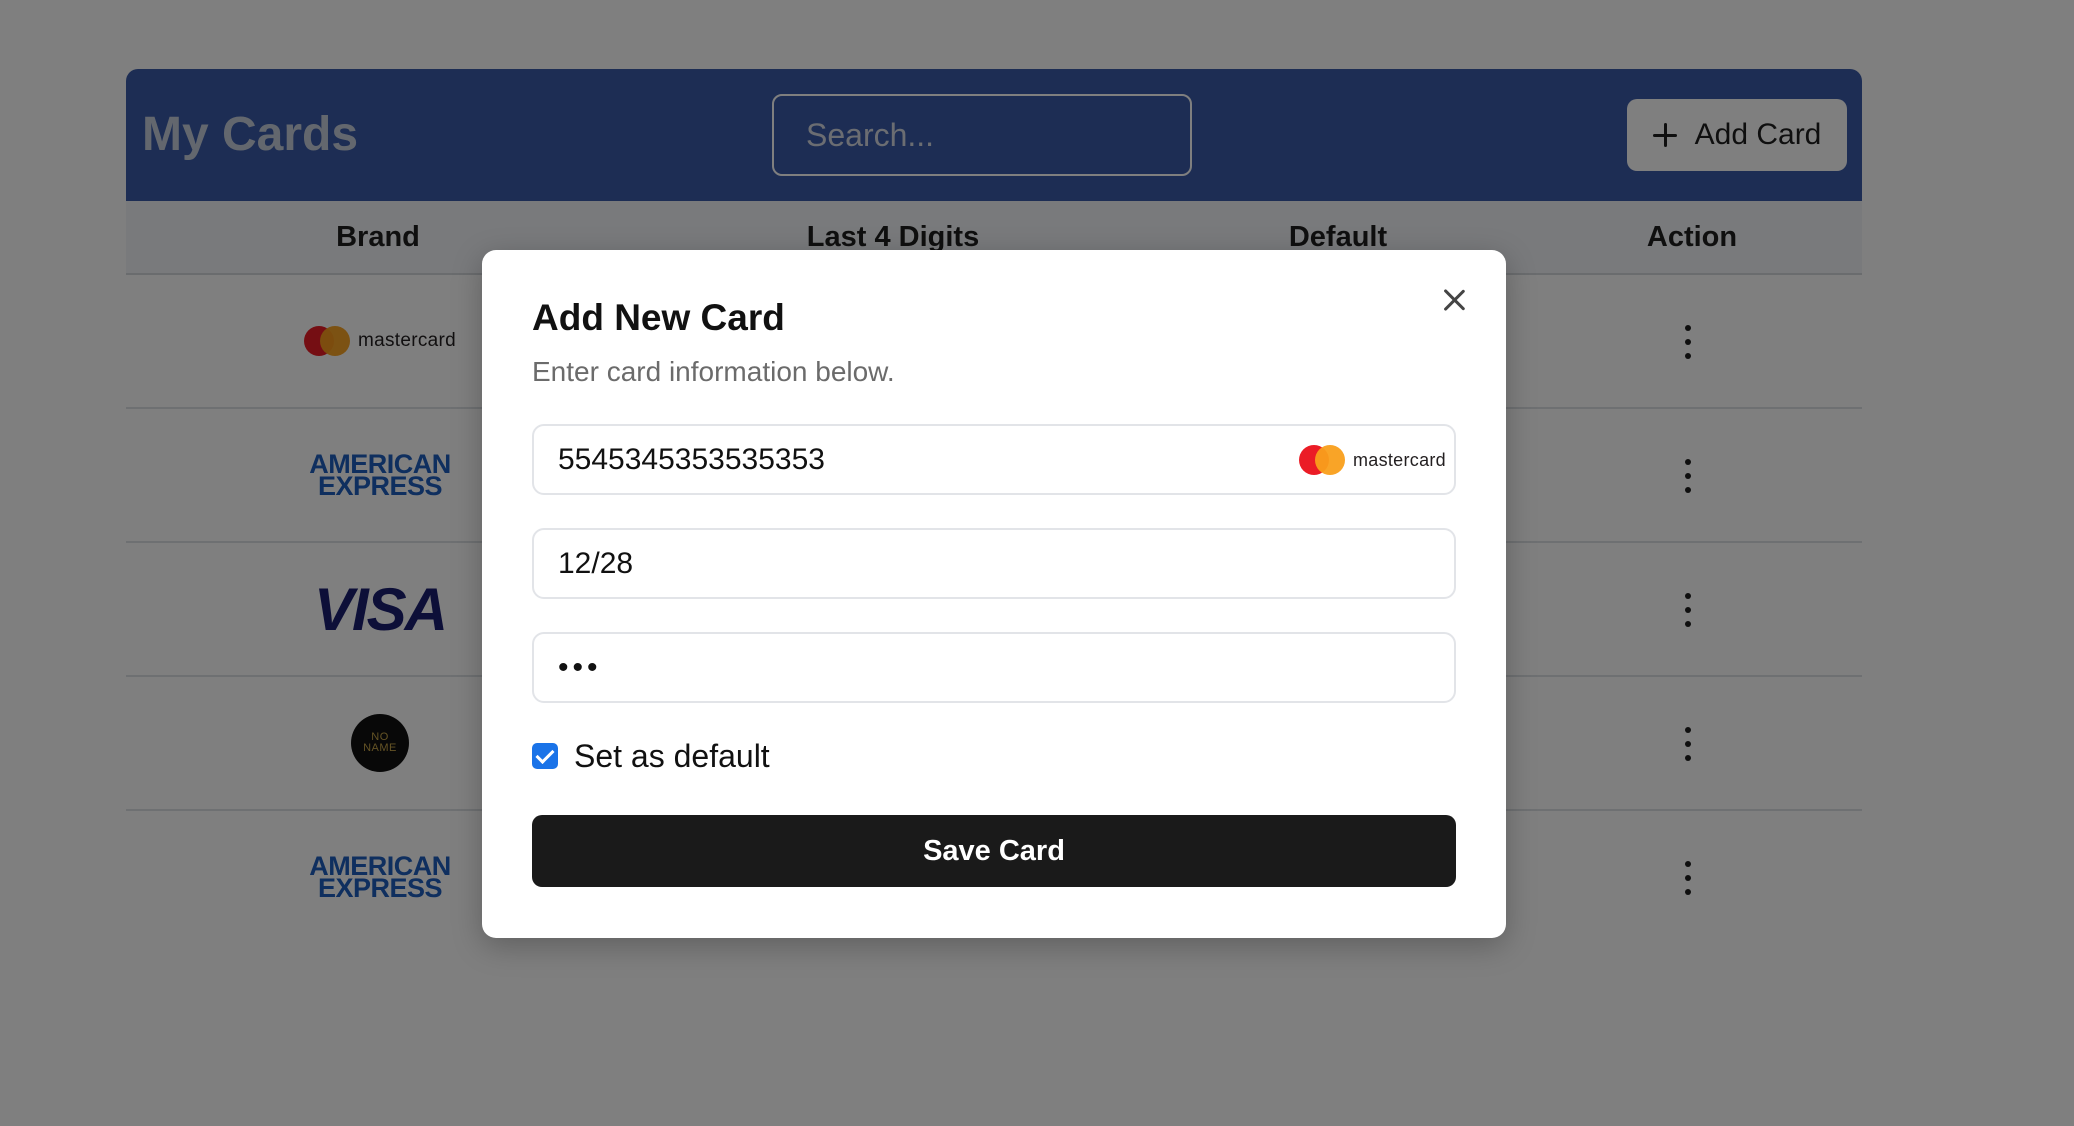 The height and width of the screenshot is (1126, 2074). I want to click on expiry-field: 12/28, so click(994, 563).